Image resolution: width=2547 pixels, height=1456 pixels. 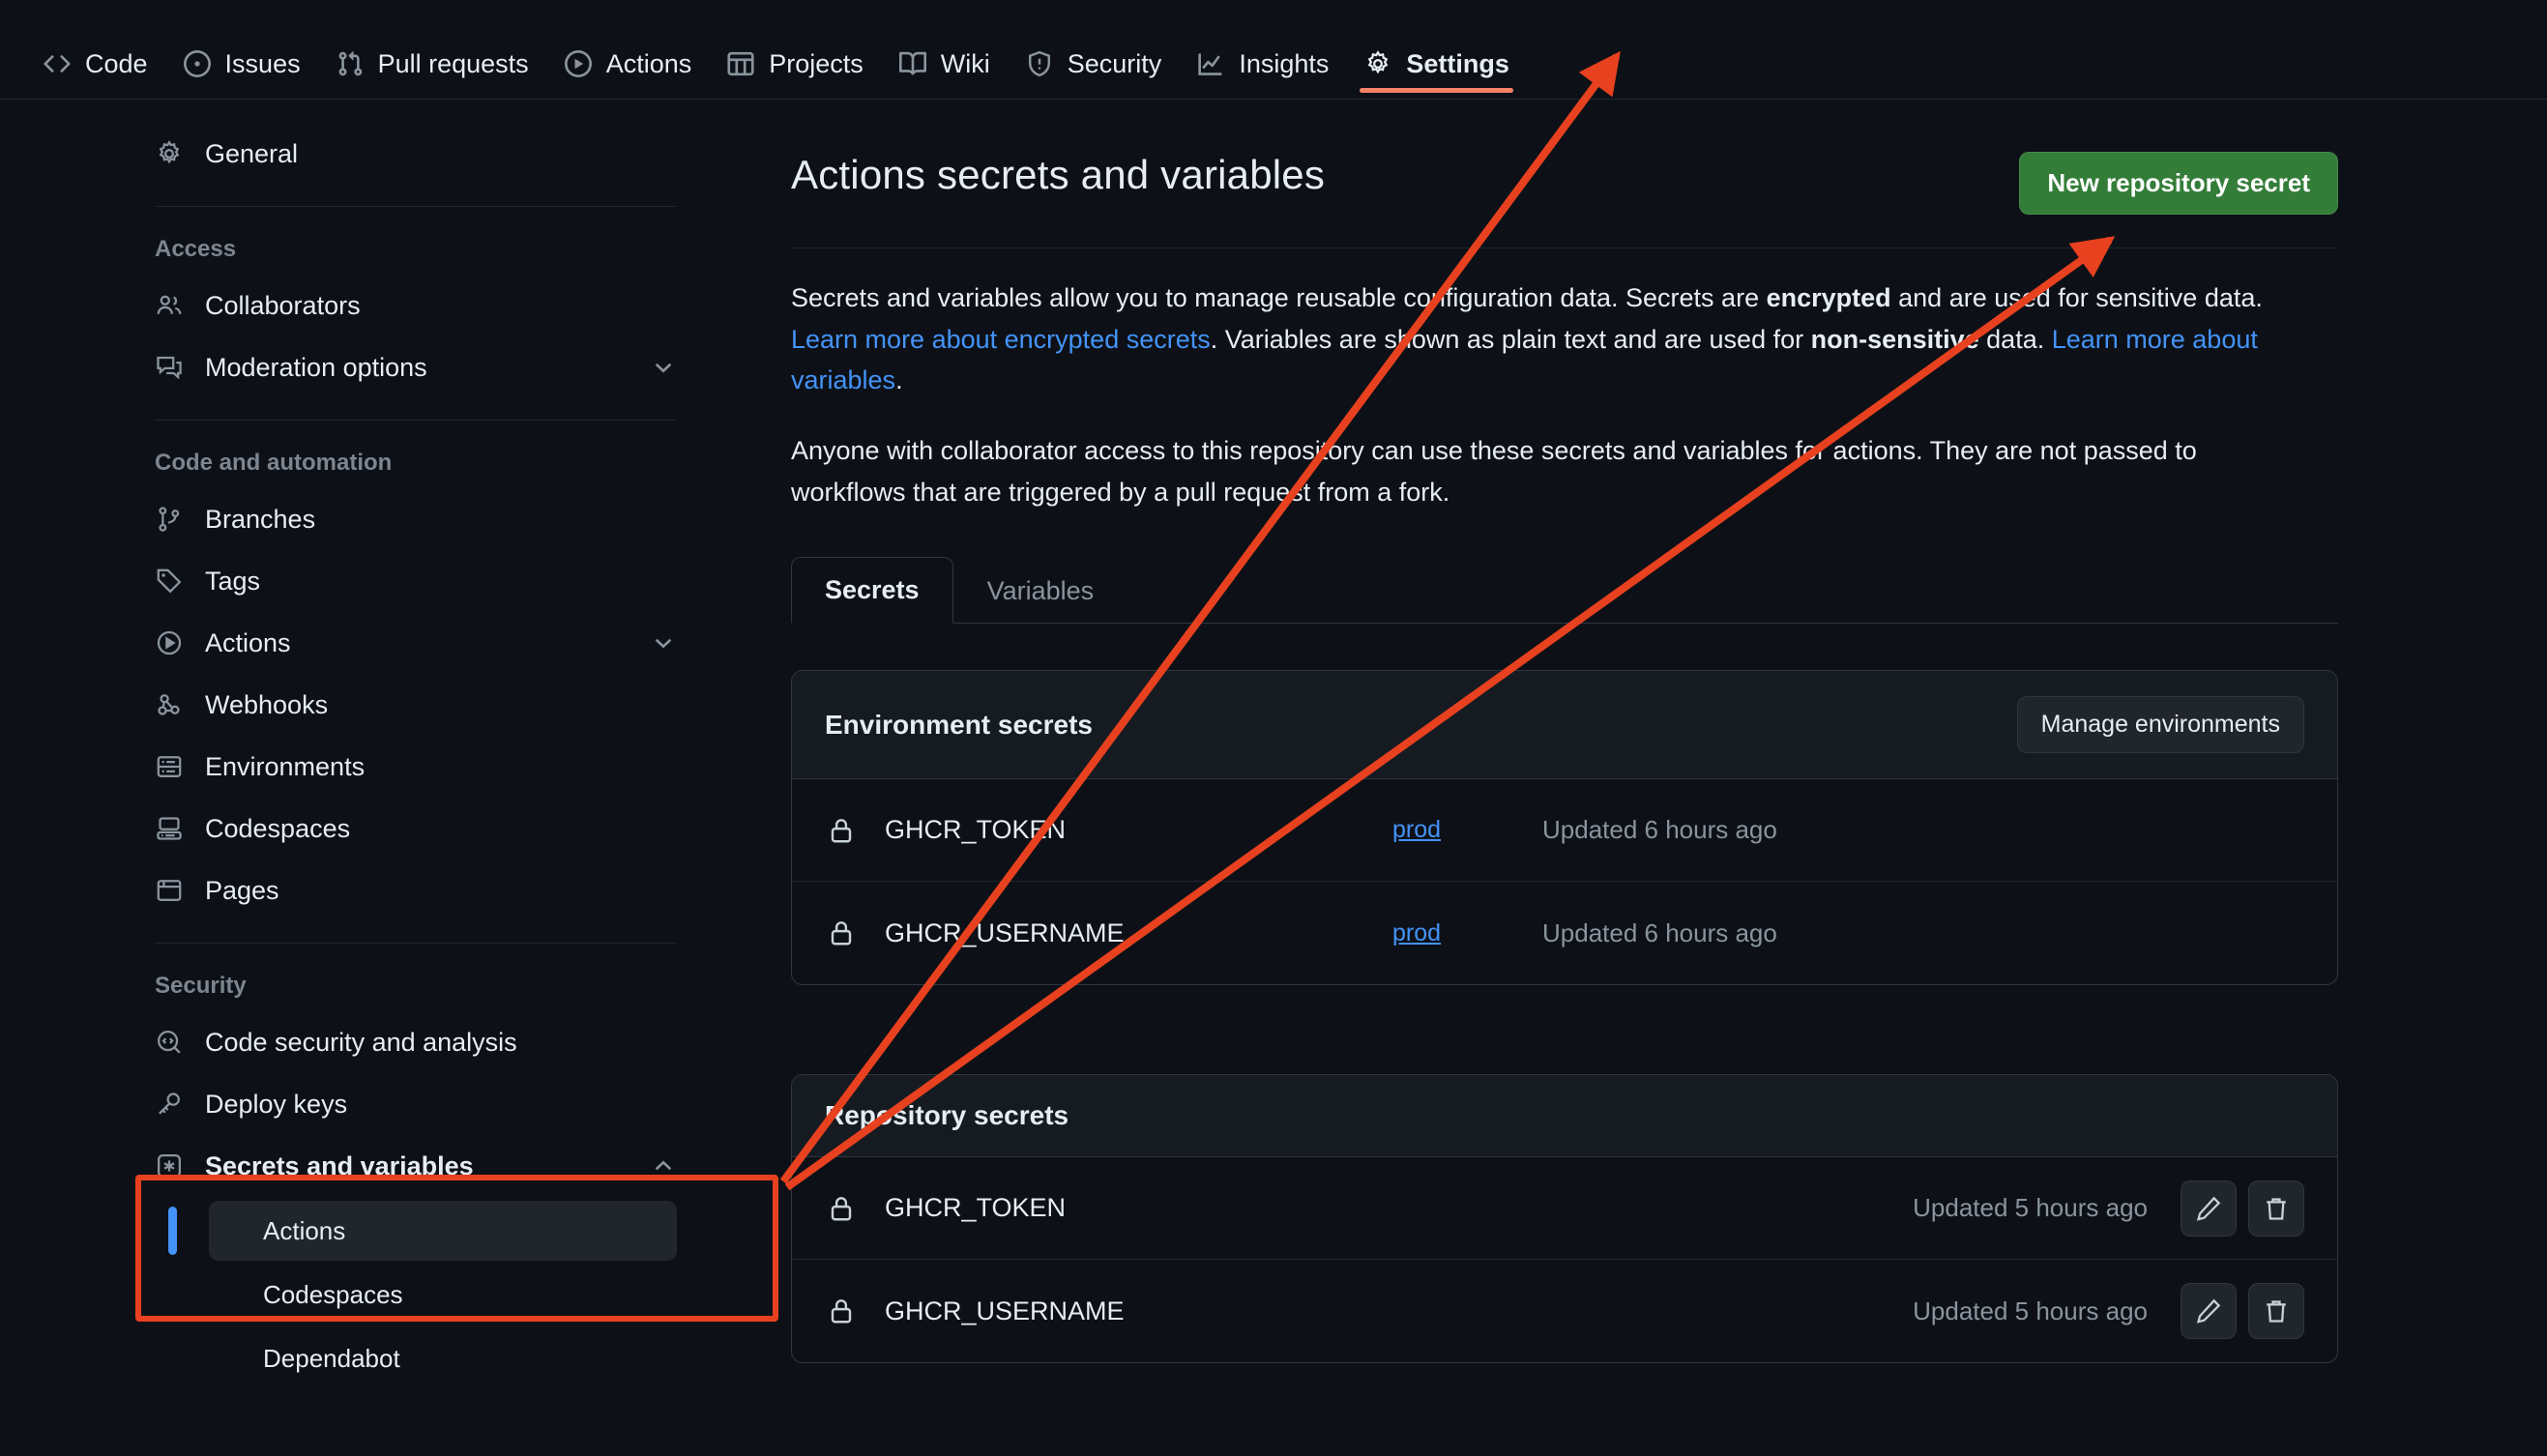 I want to click on nav-item-issues: Issues, so click(x=241, y=47).